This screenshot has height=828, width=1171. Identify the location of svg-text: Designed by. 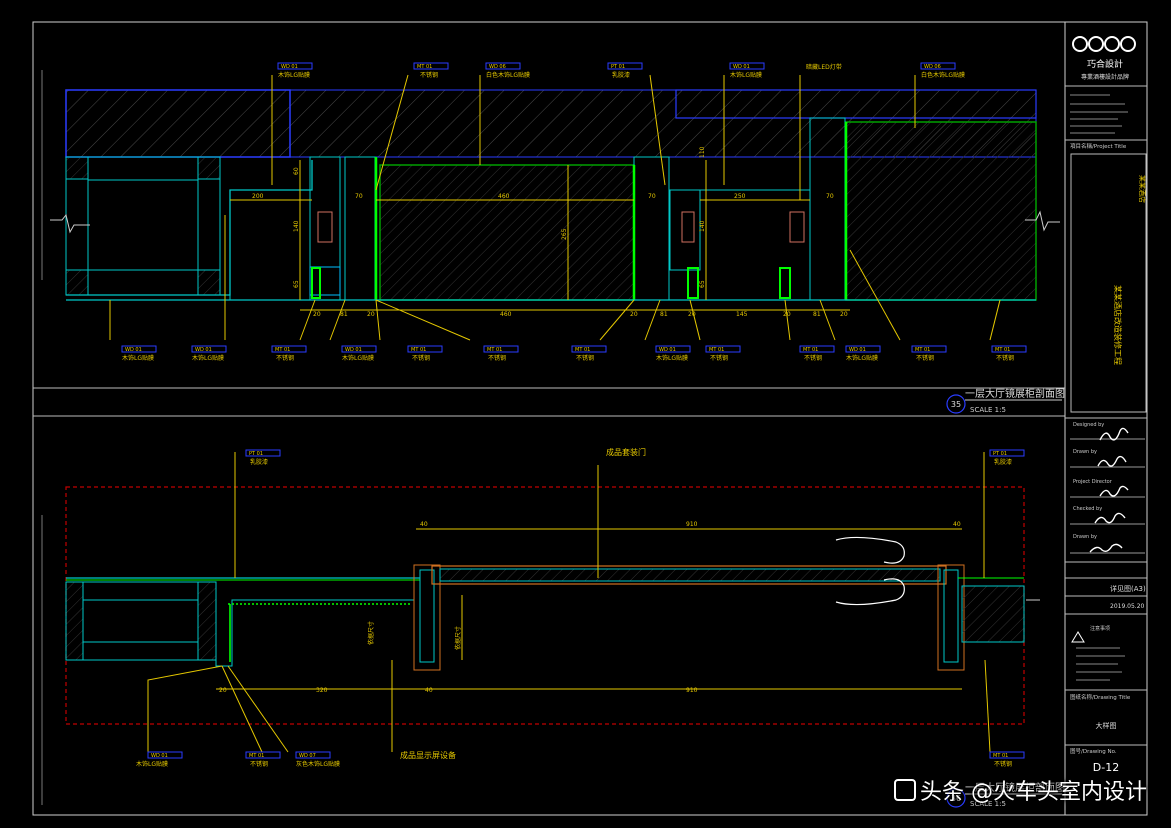
(1088, 425).